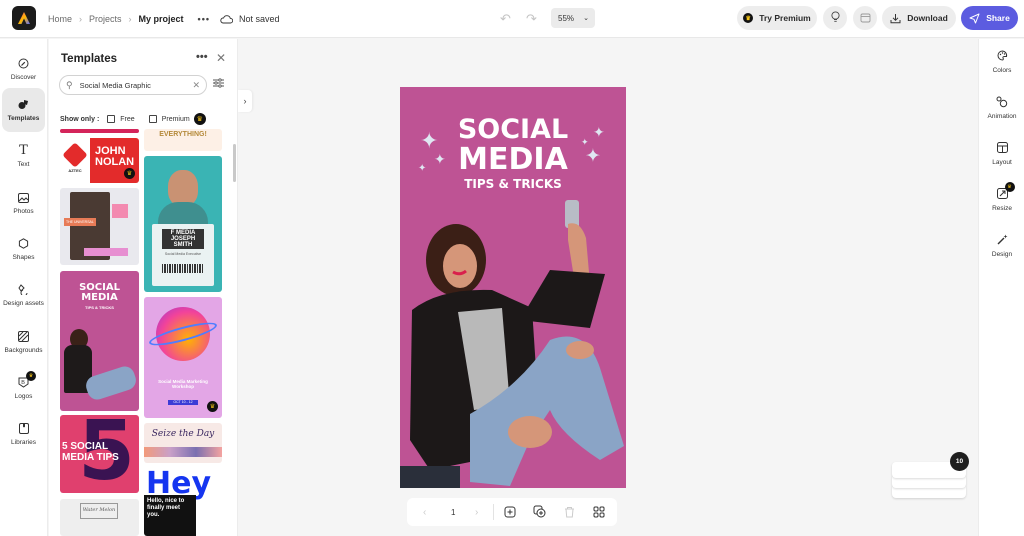 The image size is (1024, 536). I want to click on template-thumbnail: Seize the Day, so click(183, 443).